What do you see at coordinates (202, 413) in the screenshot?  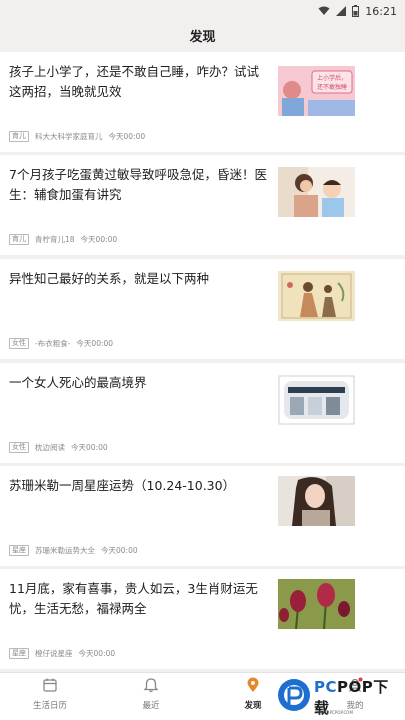 I see `feed-item: 一个女人死心的最高境界 女性 枕边阅读 今天00:00` at bounding box center [202, 413].